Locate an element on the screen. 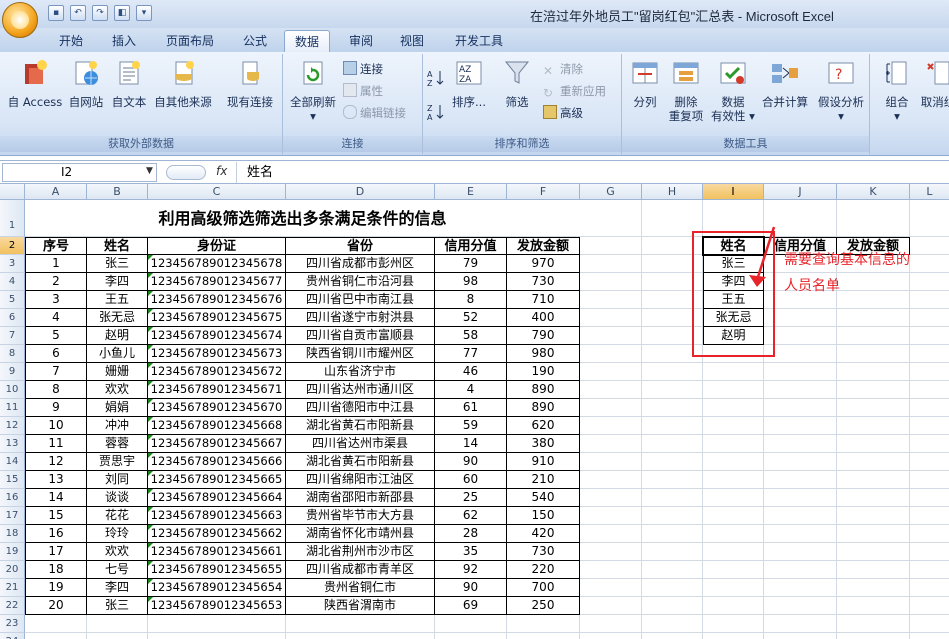 This screenshot has width=949, height=639. row-header-3: 3 is located at coordinates (12, 264).